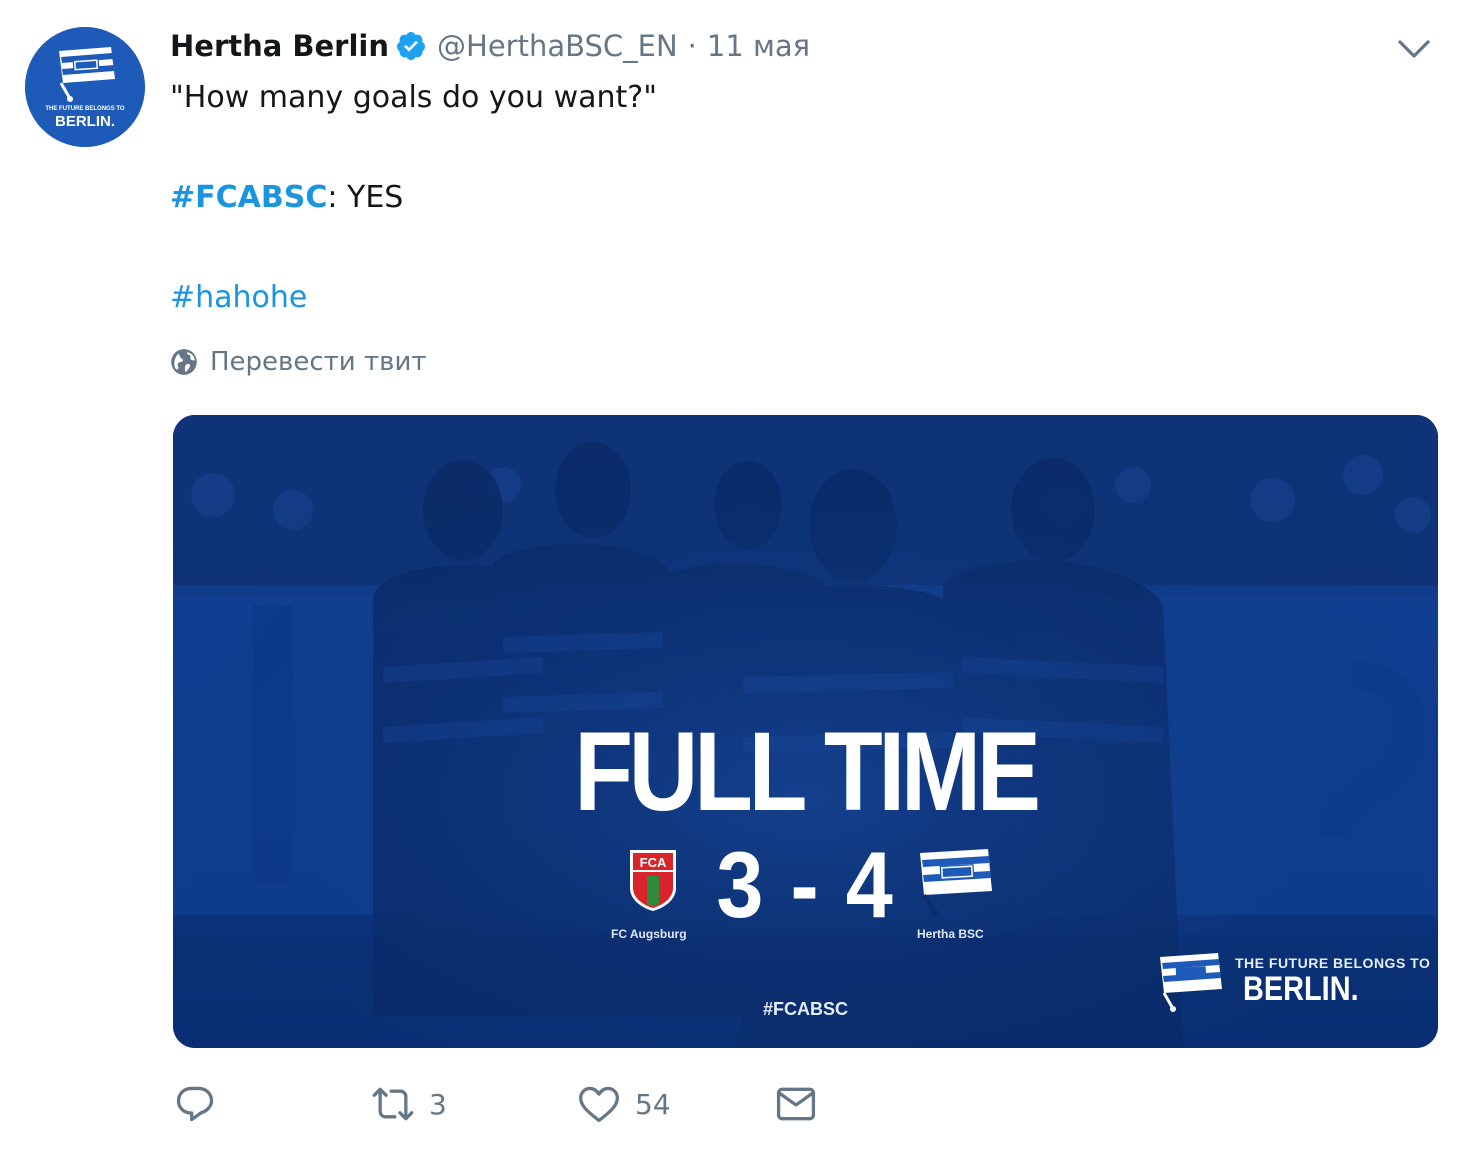 This screenshot has width=1460, height=1150. Describe the element at coordinates (649, 934) in the screenshot. I see `home-team-label: FC Augsburg` at that location.